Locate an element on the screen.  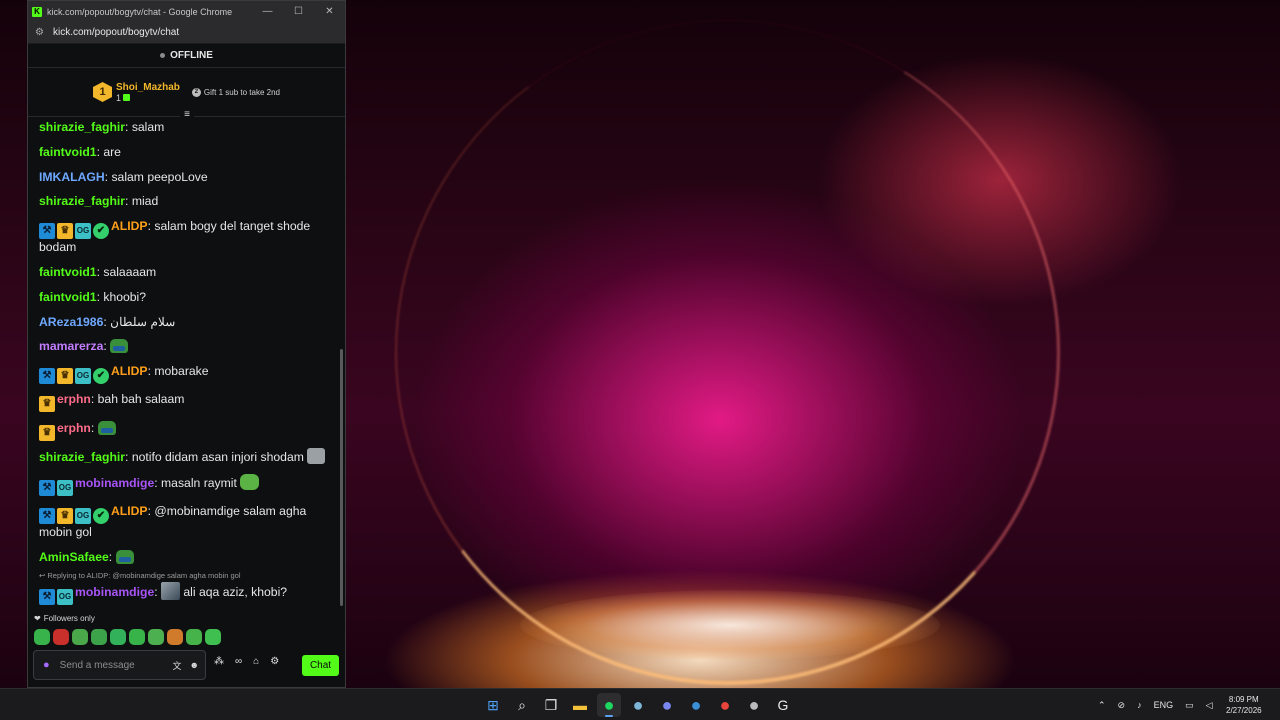
chat-message: ♛ erphn: bah bah salaam is located at coordinates (187, 402).